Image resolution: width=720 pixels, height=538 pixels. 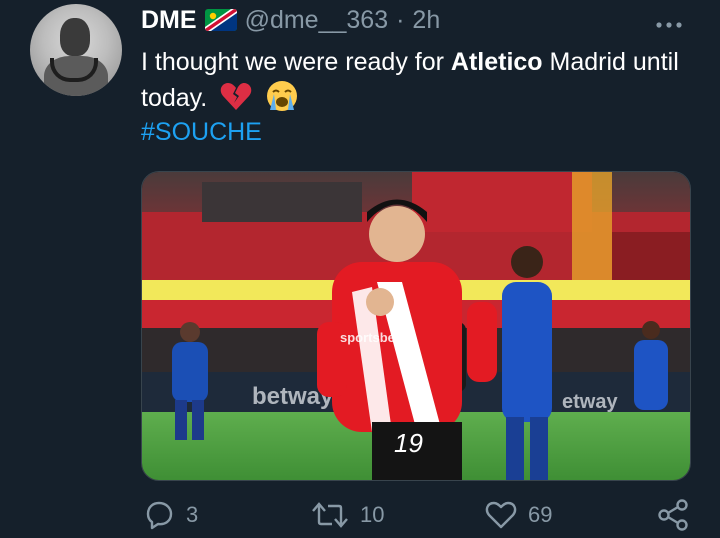 I want to click on like-button: 69, so click(x=518, y=515).